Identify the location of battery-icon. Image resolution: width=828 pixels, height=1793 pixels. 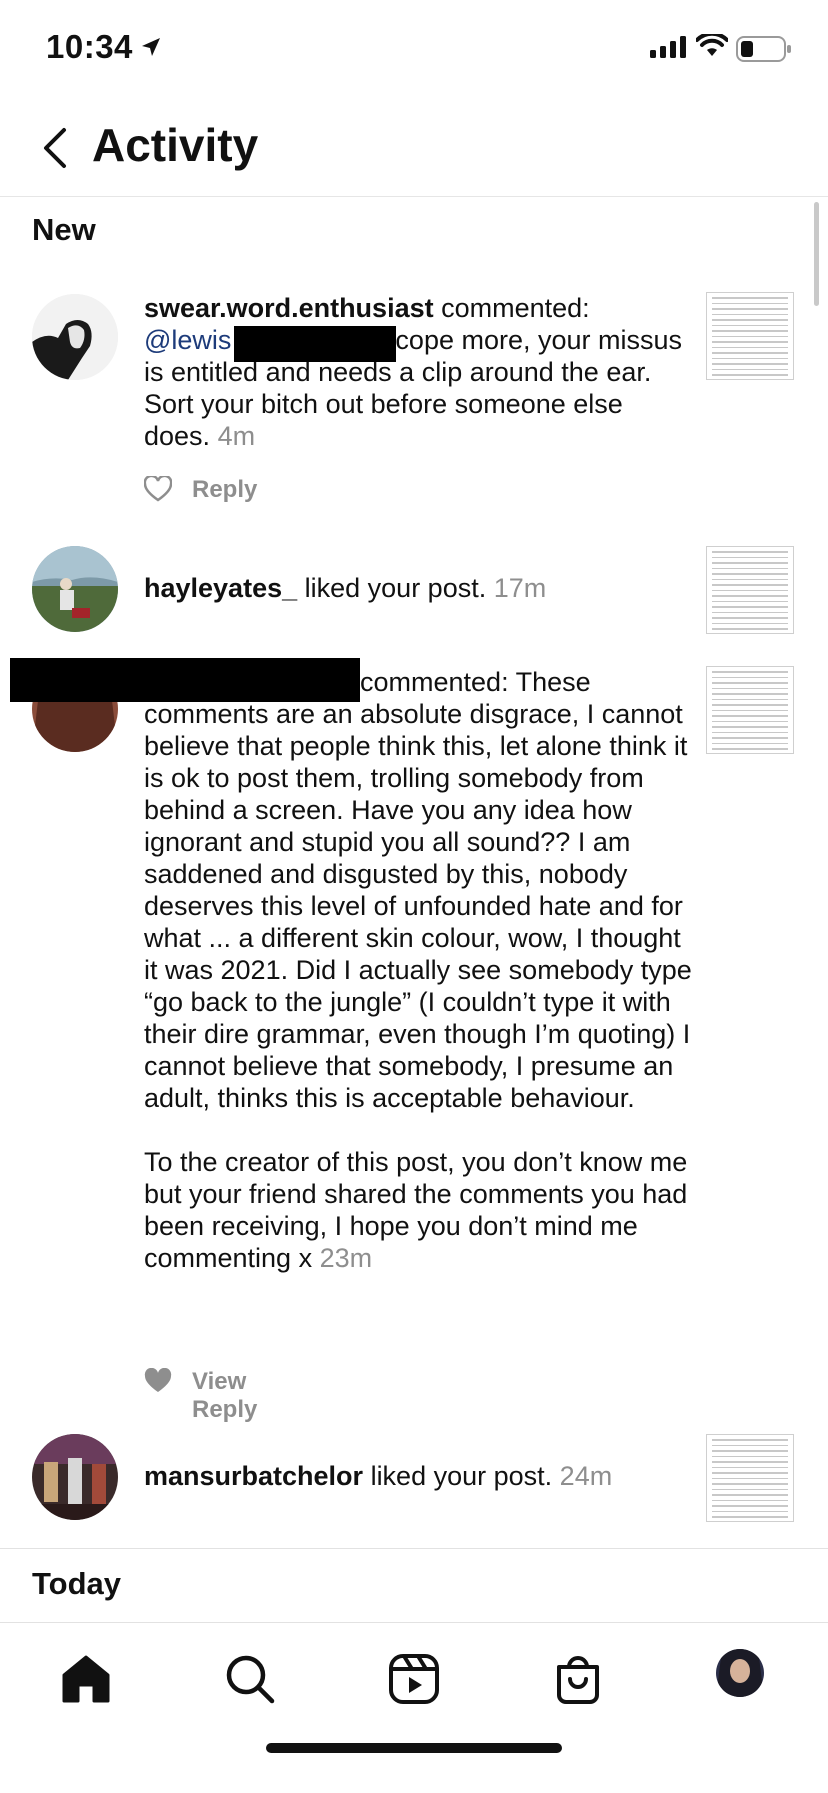
(763, 49).